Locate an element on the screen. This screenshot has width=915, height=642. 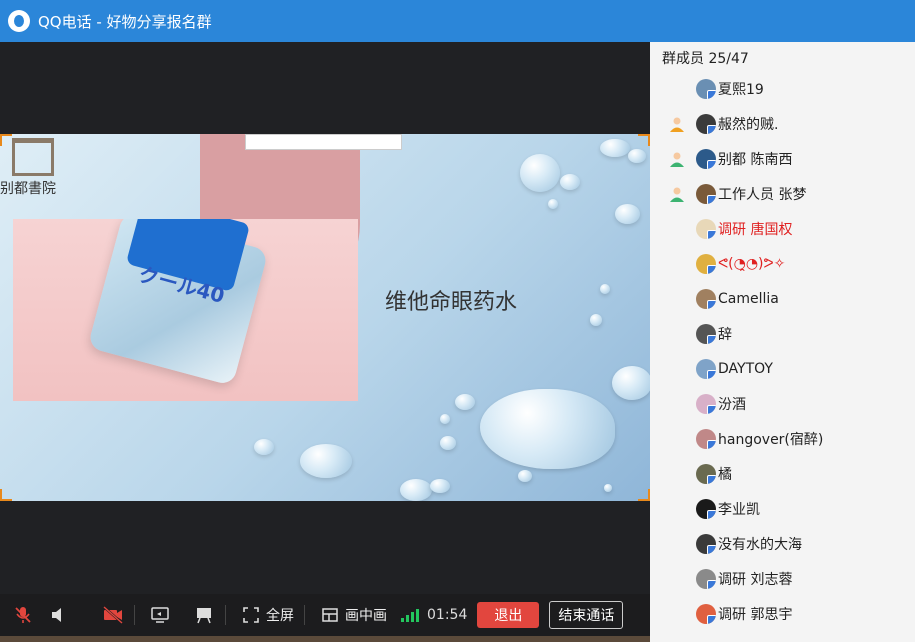
member-name: 调研 刘志蓉 is located at coordinates (755, 579).